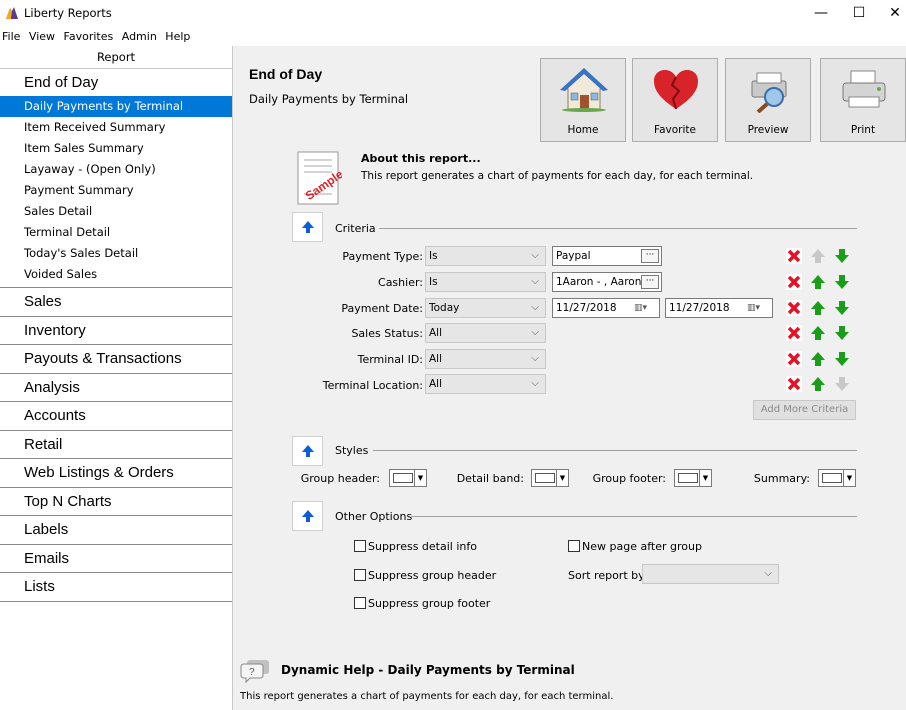 The width and height of the screenshot is (906, 710). I want to click on styles-divider, so click(615, 450).